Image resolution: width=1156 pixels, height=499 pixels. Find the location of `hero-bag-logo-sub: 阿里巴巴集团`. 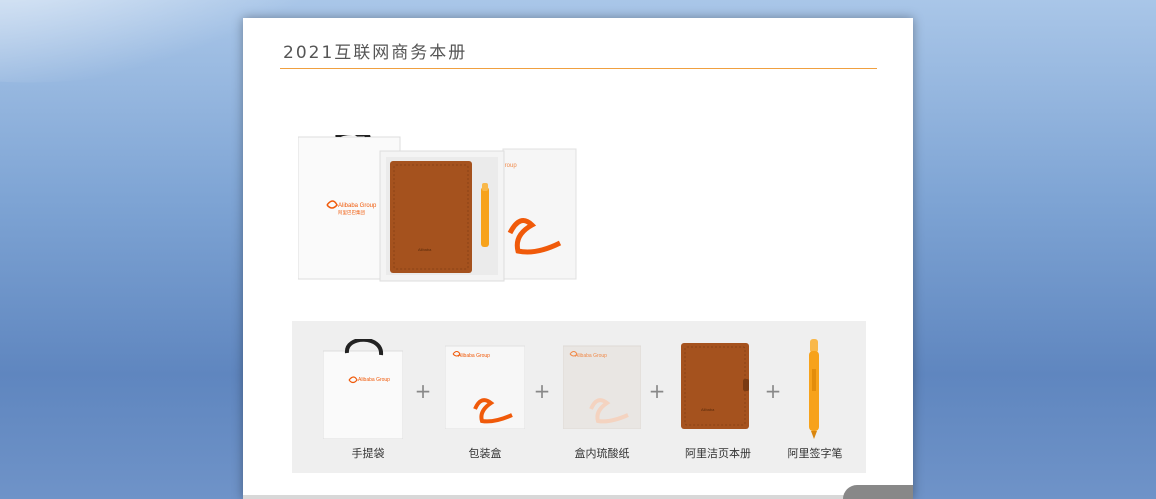

hero-bag-logo-sub: 阿里巴巴集团 is located at coordinates (351, 212).